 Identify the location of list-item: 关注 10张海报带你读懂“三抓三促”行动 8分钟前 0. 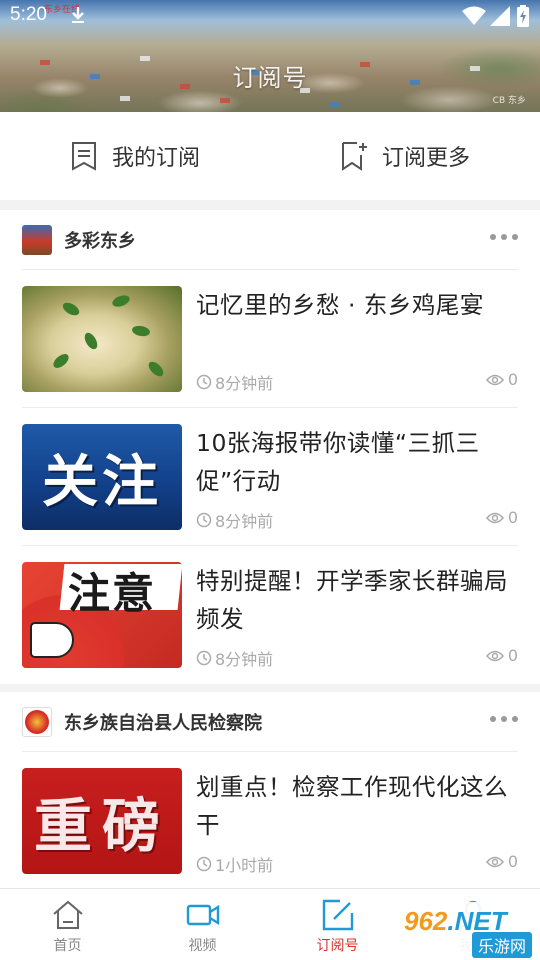
(270, 477).